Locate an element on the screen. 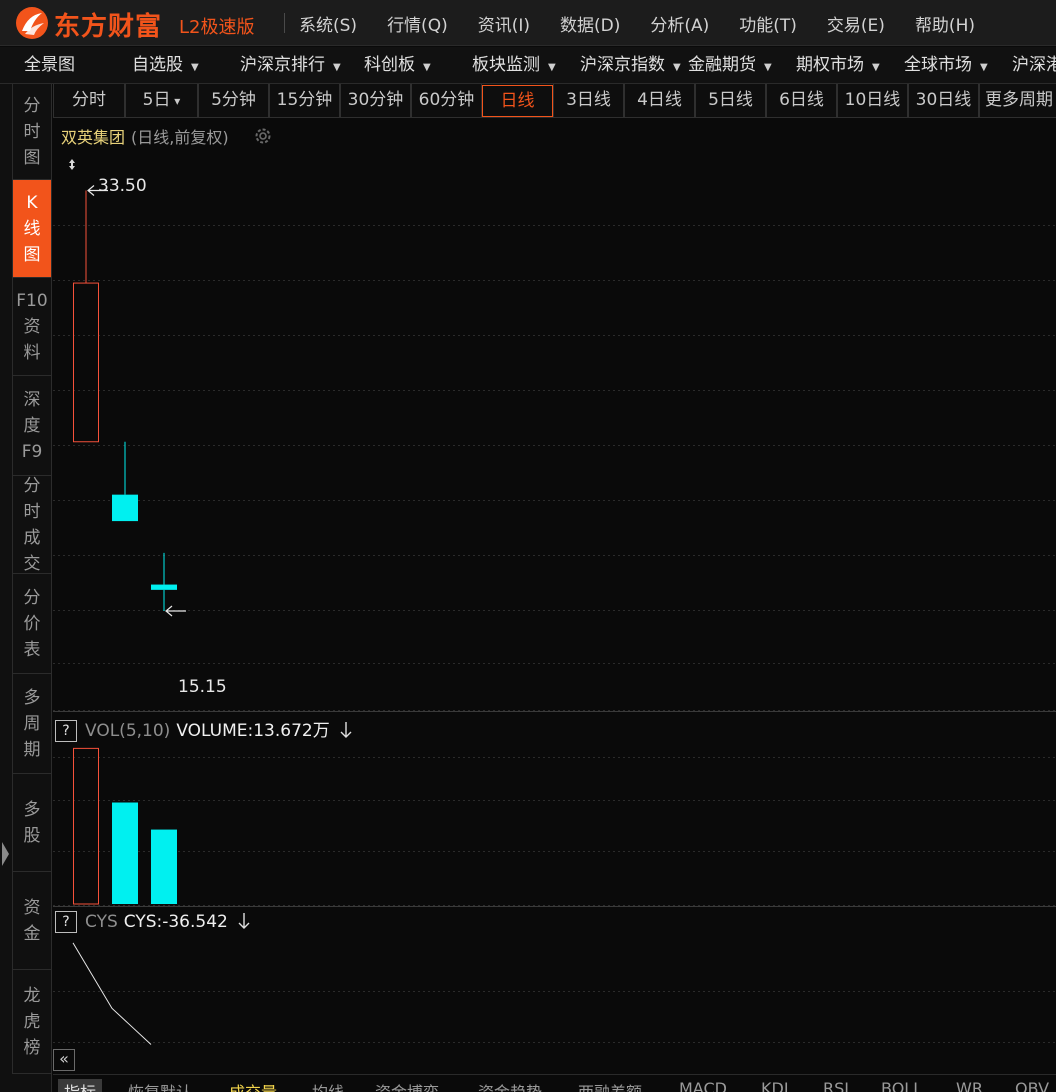 The image size is (1056, 1092). period-label: 10日线 is located at coordinates (872, 100).